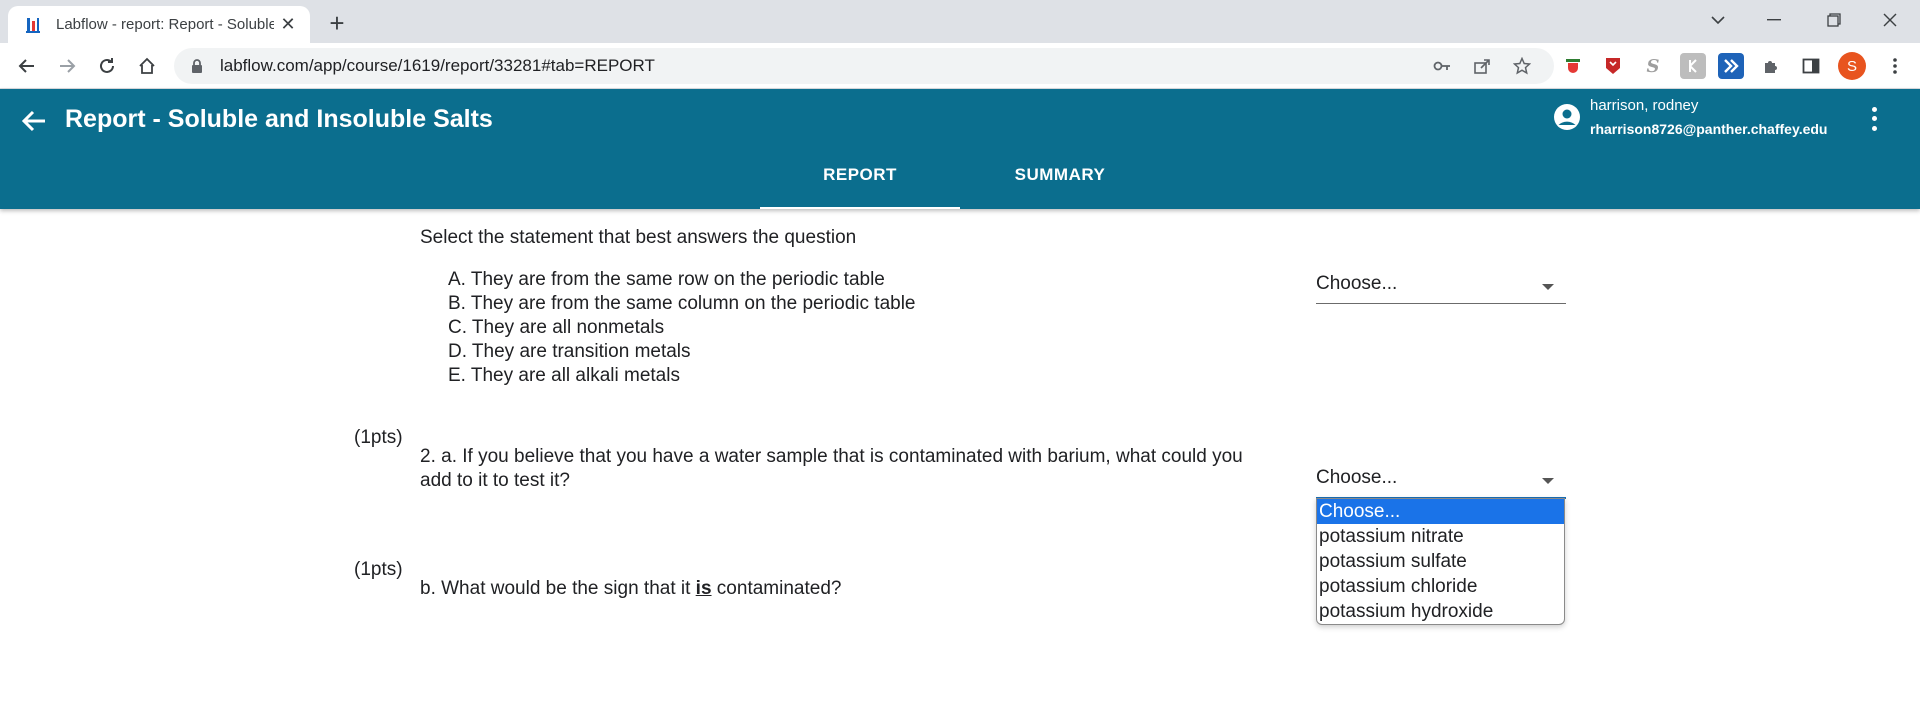  I want to click on question2a-points: (1pts), so click(378, 437).